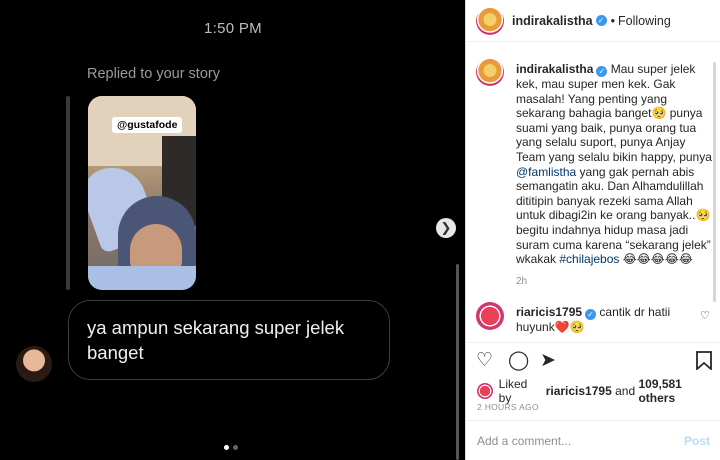  Describe the element at coordinates (554, 69) in the screenshot. I see `caption-username: indirakalistha` at that location.